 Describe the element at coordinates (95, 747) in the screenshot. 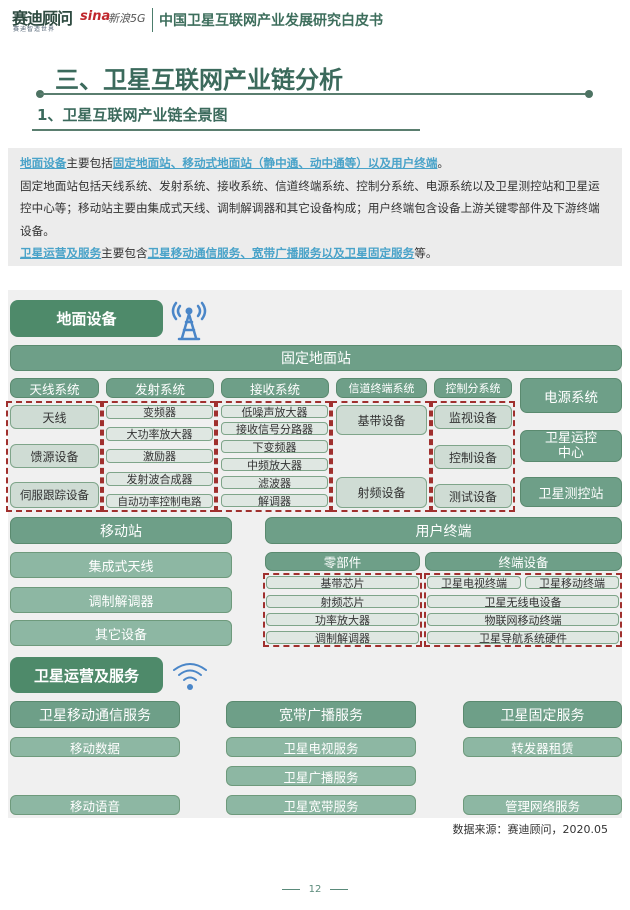

I see `item-mobile-data: 移动数据` at that location.